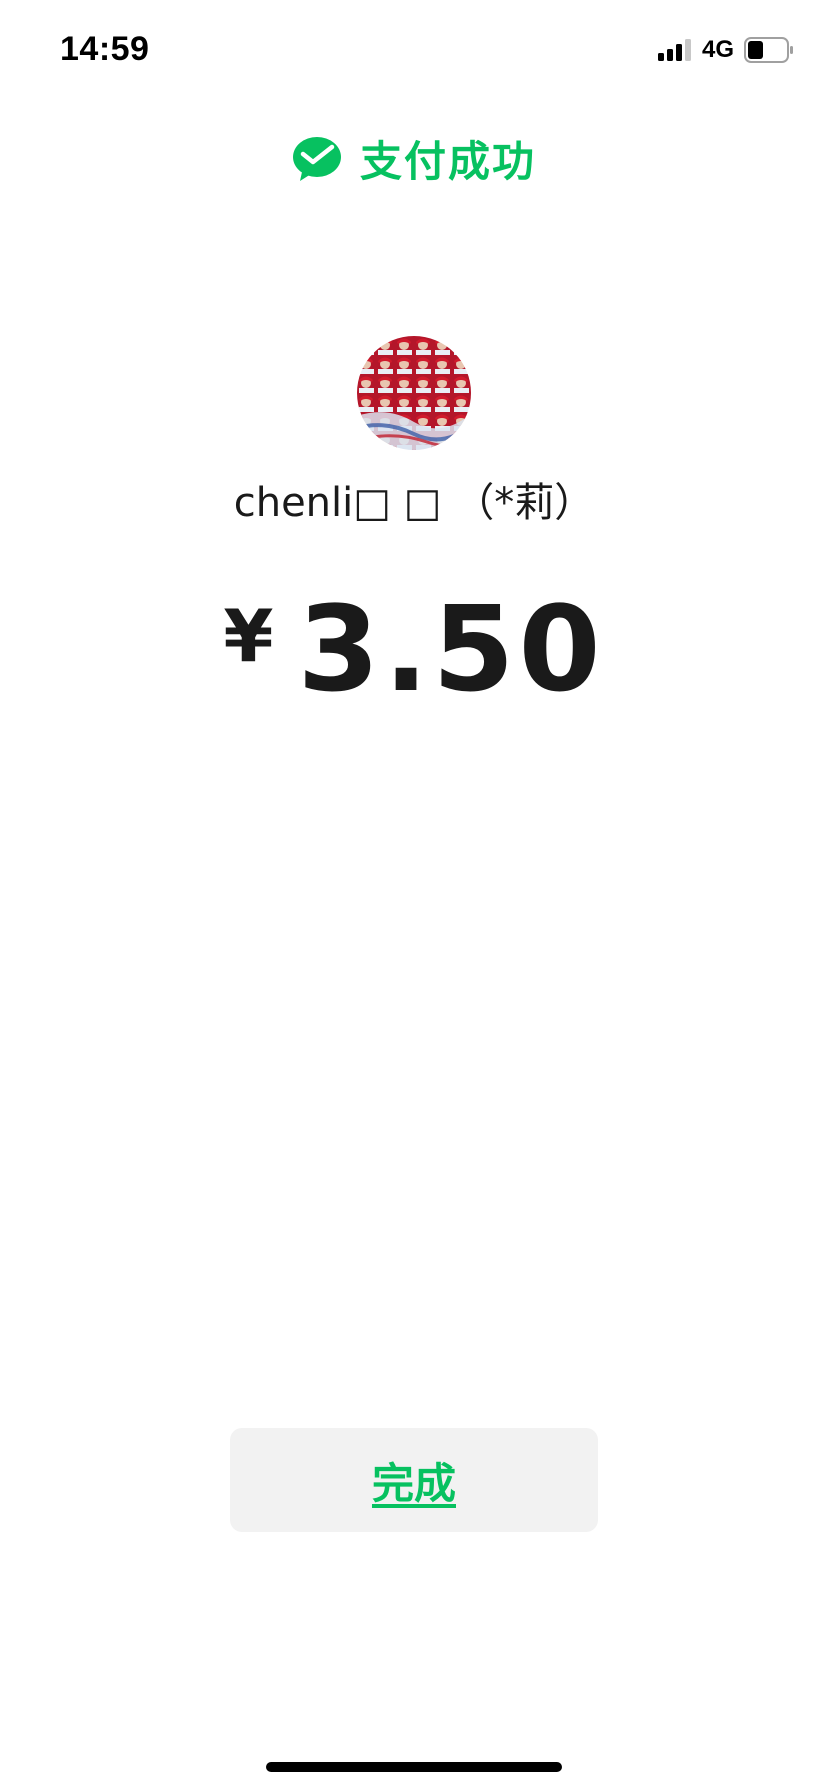  I want to click on done-button: 完成, so click(414, 1480).